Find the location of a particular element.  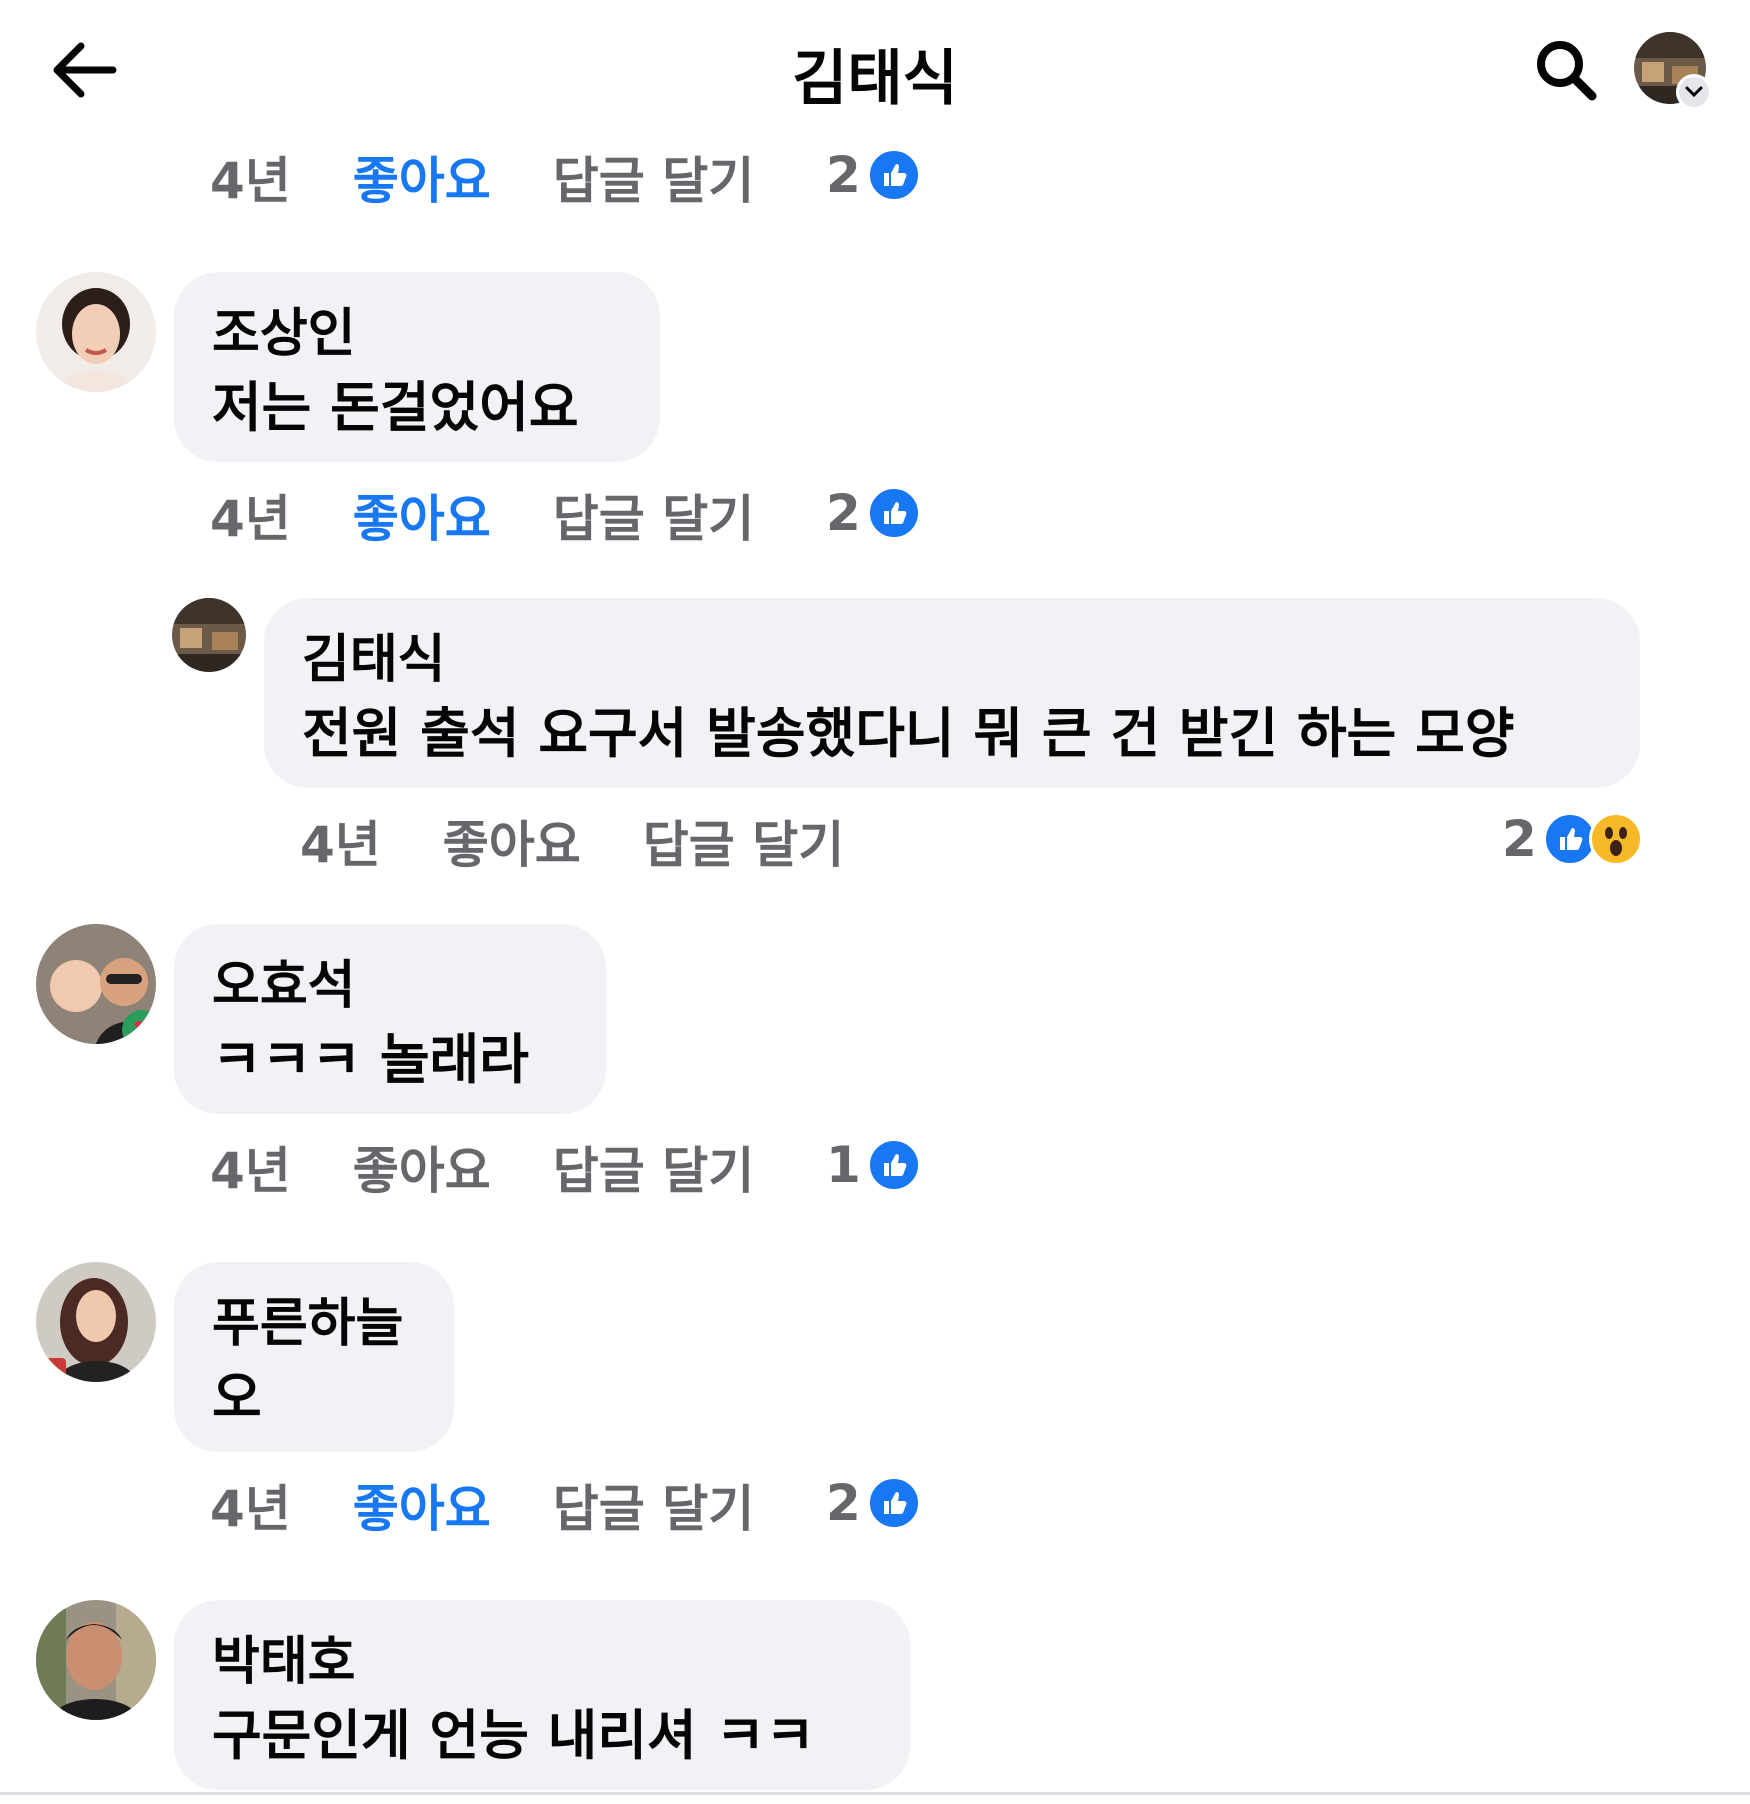

profile-menu-button is located at coordinates (1673, 71).